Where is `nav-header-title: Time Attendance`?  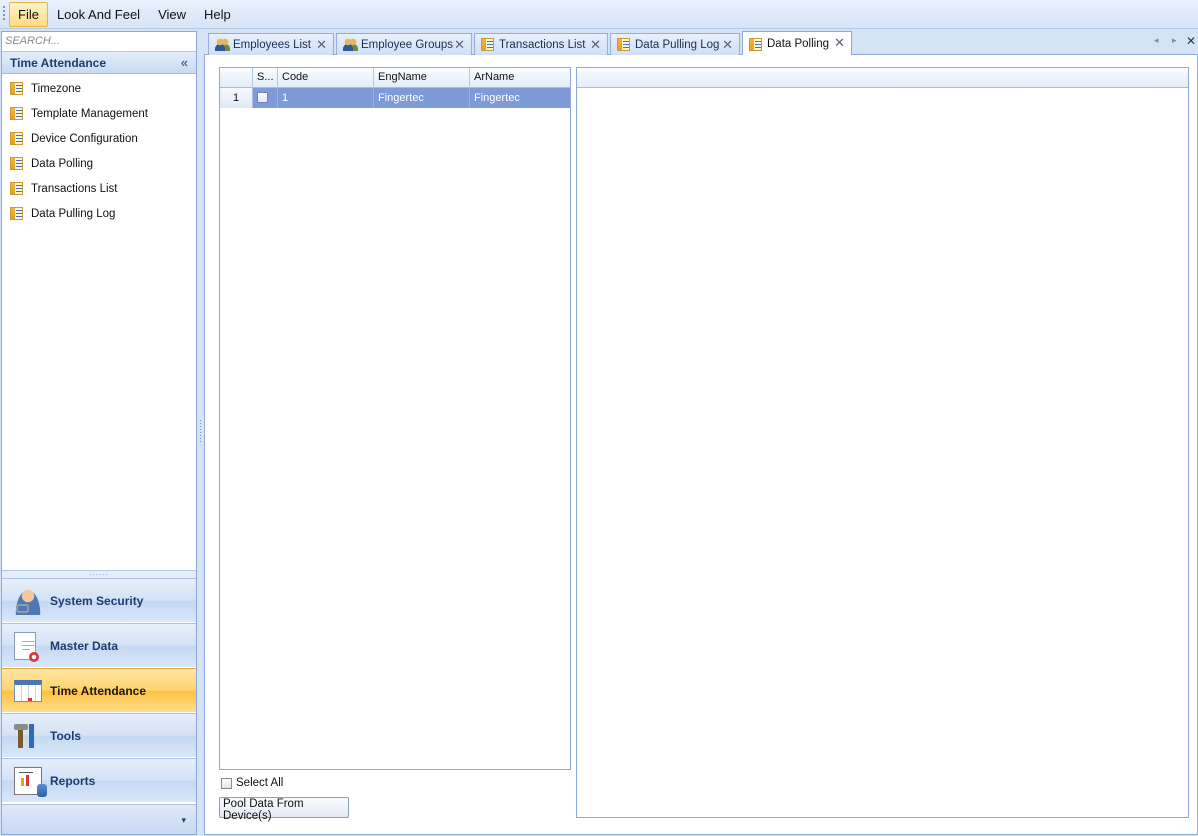
nav-header-title: Time Attendance is located at coordinates (58, 62).